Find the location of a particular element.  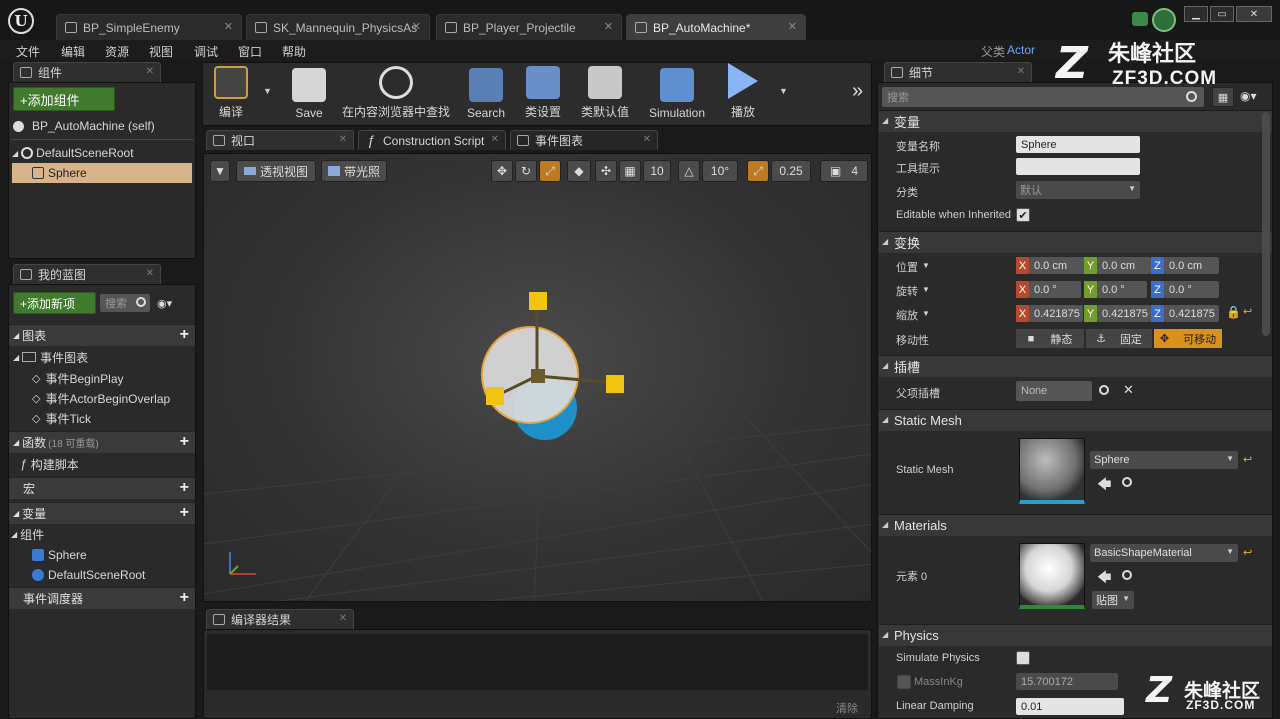

use-selected-arrow-icon: 🡄 is located at coordinates (1104, 486).